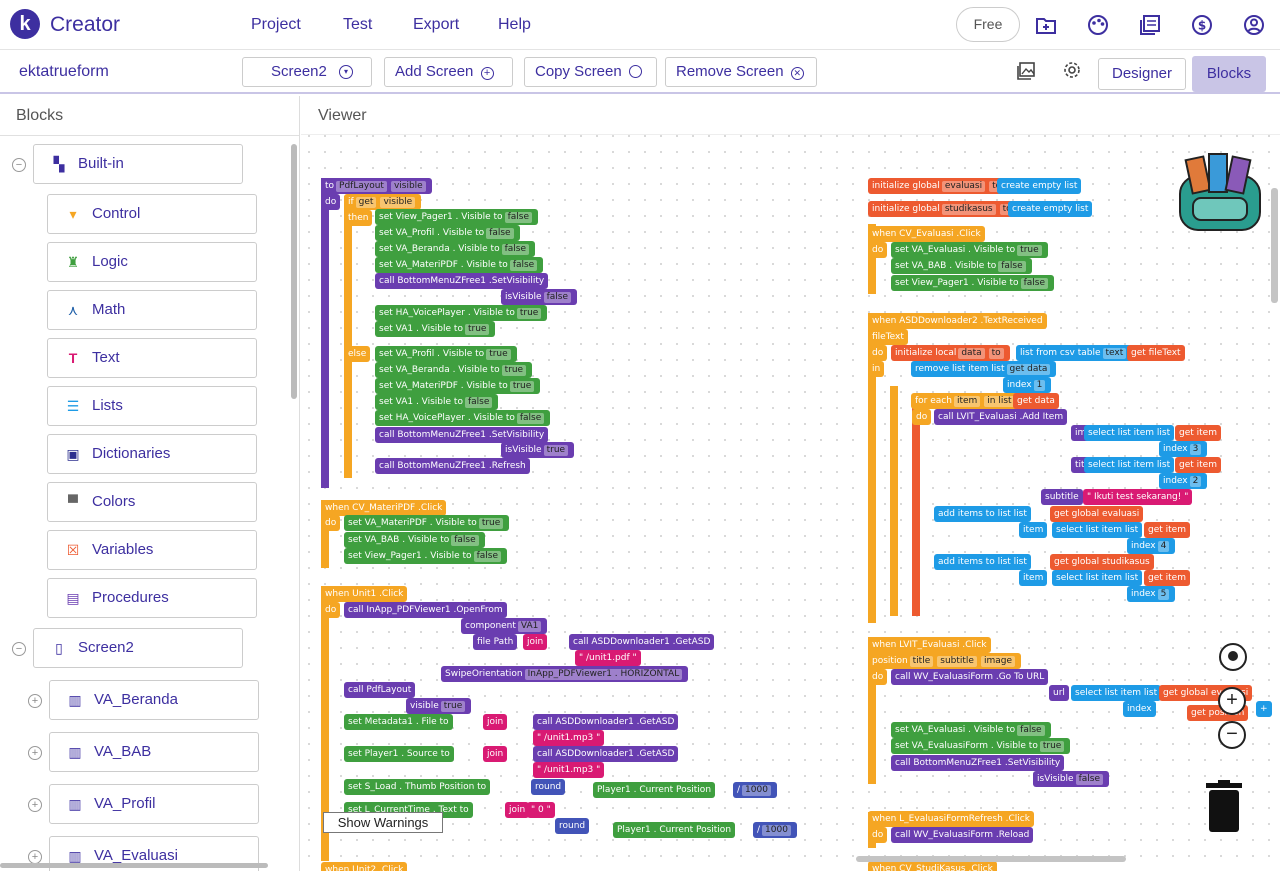  I want to click on library-icon, so click(1150, 25).